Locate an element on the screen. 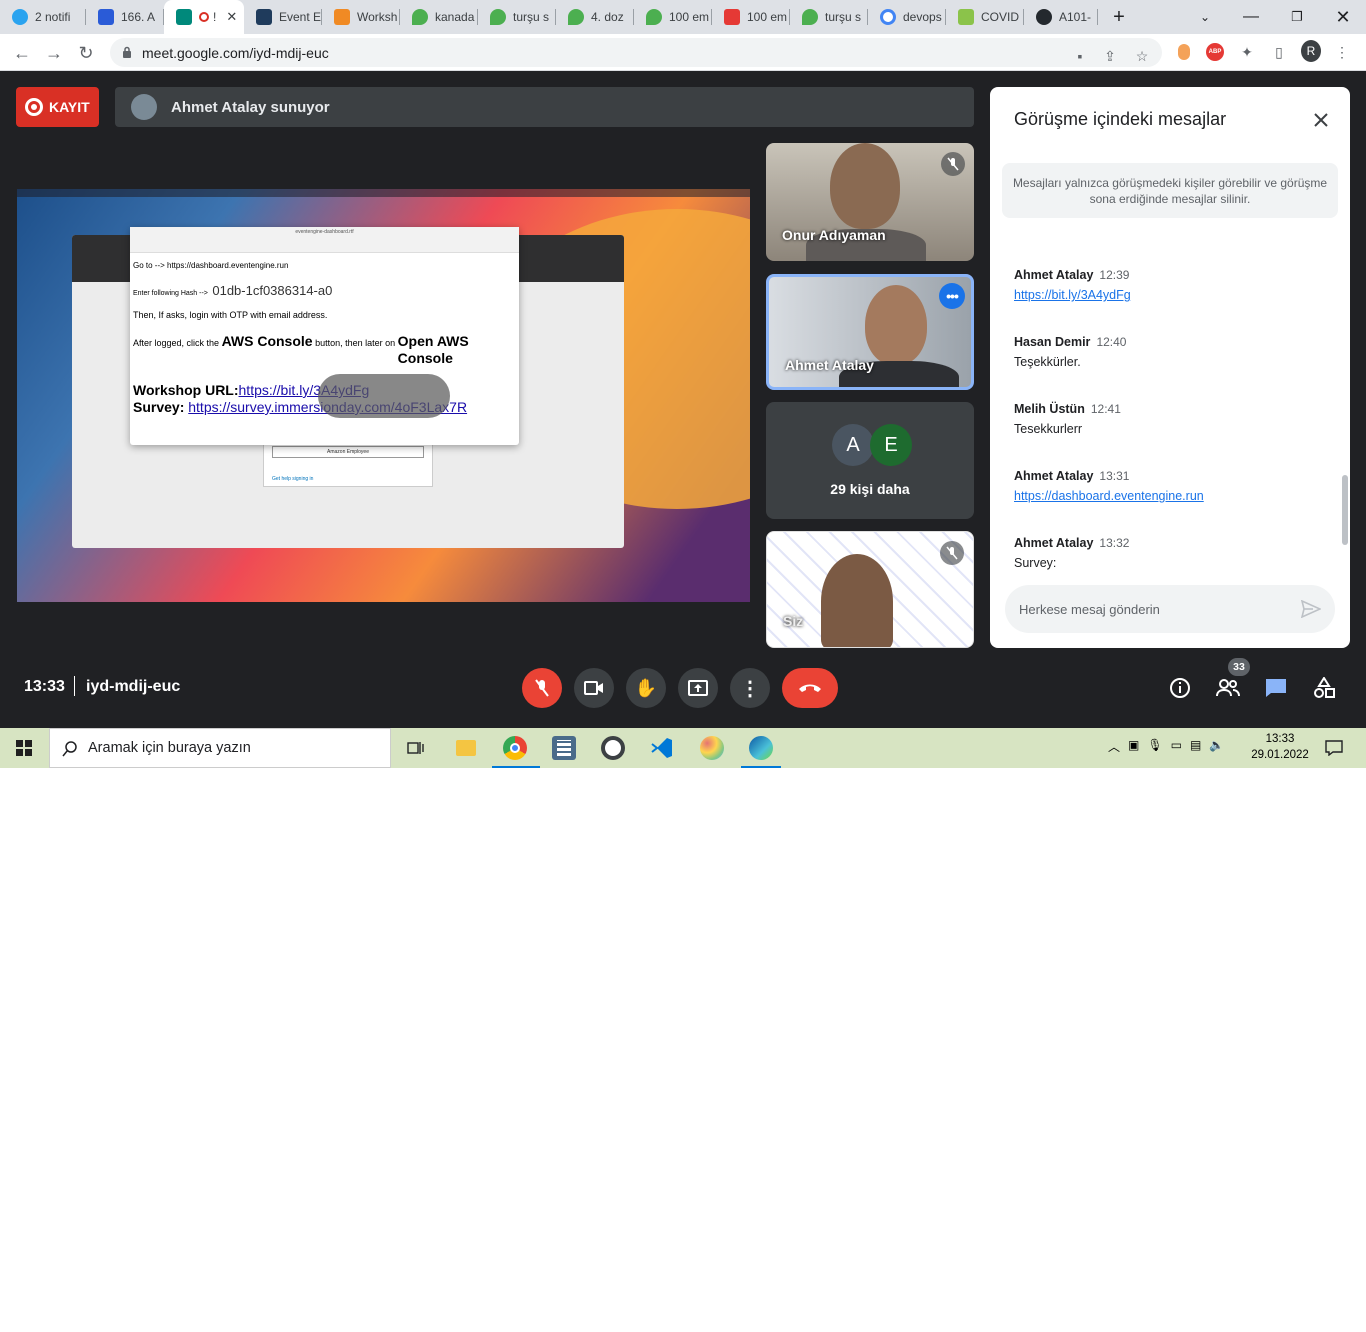 This screenshot has width=1366, height=1332. camera-toggle-button is located at coordinates (594, 688).